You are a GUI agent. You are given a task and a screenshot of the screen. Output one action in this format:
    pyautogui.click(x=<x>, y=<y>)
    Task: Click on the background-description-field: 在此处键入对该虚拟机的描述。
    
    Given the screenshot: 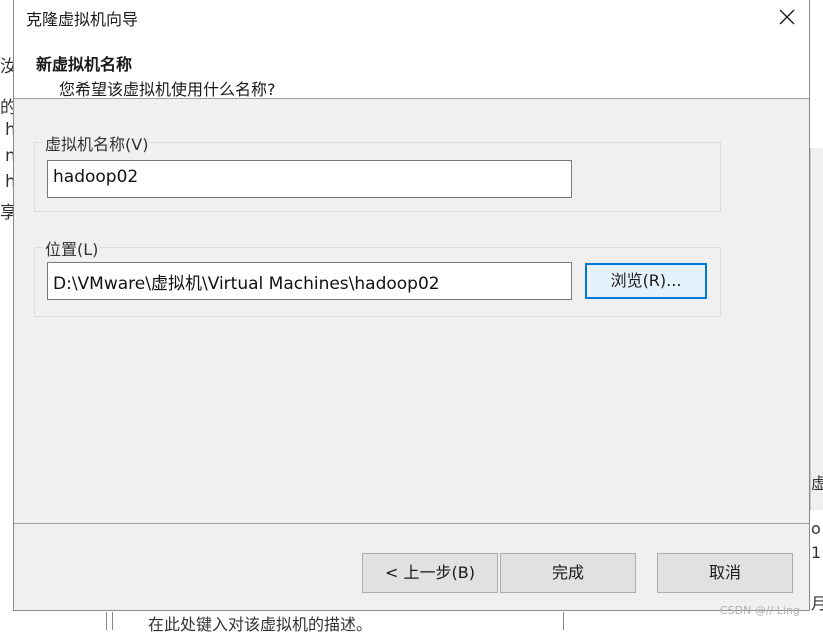 What is the action you would take?
    pyautogui.click(x=260, y=624)
    